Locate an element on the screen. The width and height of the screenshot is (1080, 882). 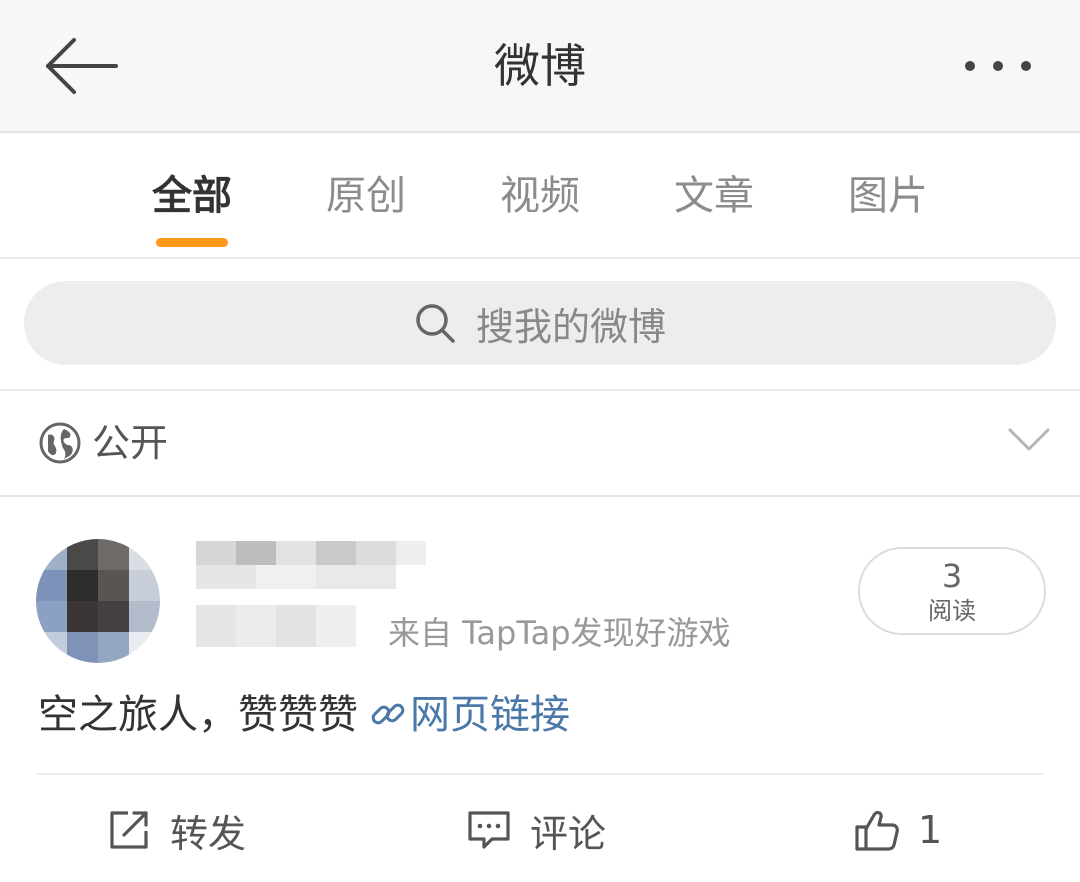
post-source: 来自 TapTap发现好游戏 is located at coordinates (559, 633).